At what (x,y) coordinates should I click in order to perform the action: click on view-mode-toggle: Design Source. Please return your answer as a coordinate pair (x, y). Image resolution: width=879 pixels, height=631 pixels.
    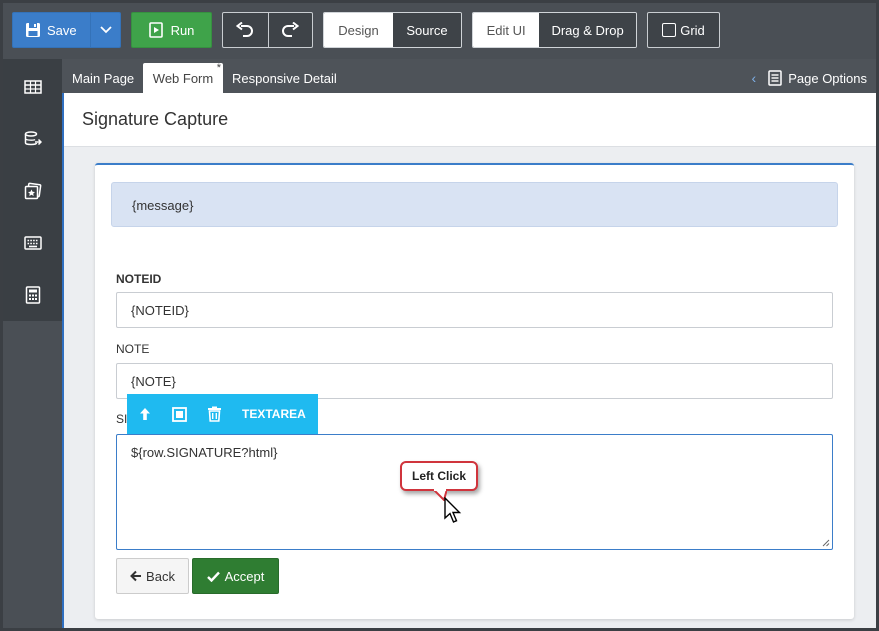
    Looking at the image, I should click on (392, 30).